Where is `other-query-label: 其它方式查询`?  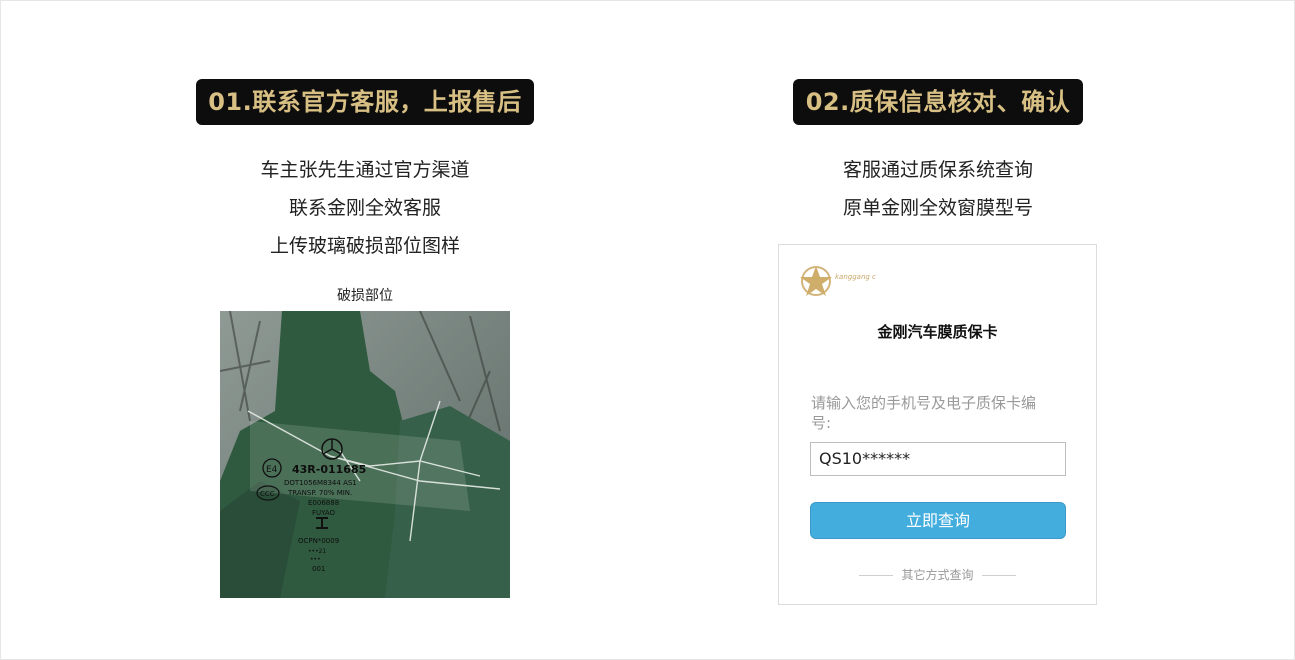
other-query-label: 其它方式查询 is located at coordinates (937, 575).